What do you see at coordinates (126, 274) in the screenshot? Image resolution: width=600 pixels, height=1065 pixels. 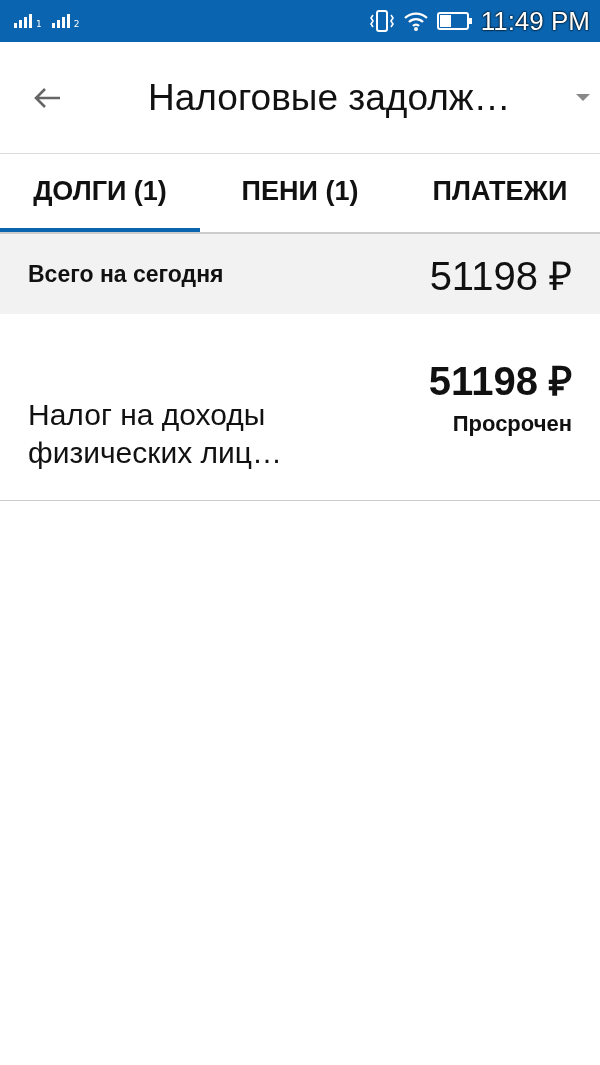 I see `summary-label: Всего на сегодня` at bounding box center [126, 274].